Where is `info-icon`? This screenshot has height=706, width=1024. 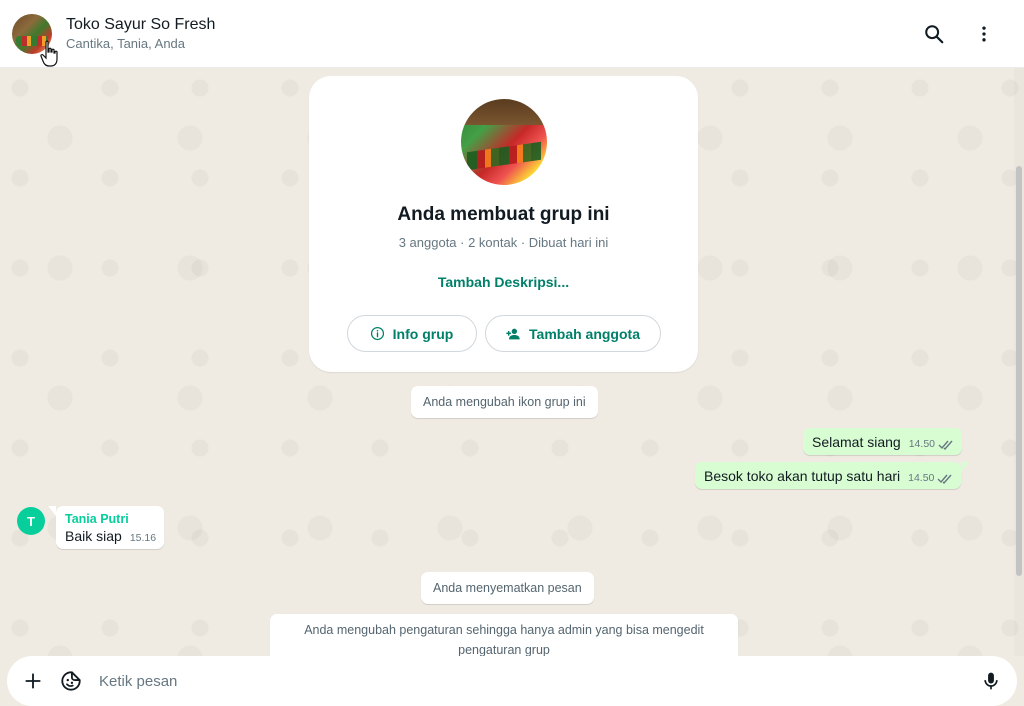 info-icon is located at coordinates (377, 333).